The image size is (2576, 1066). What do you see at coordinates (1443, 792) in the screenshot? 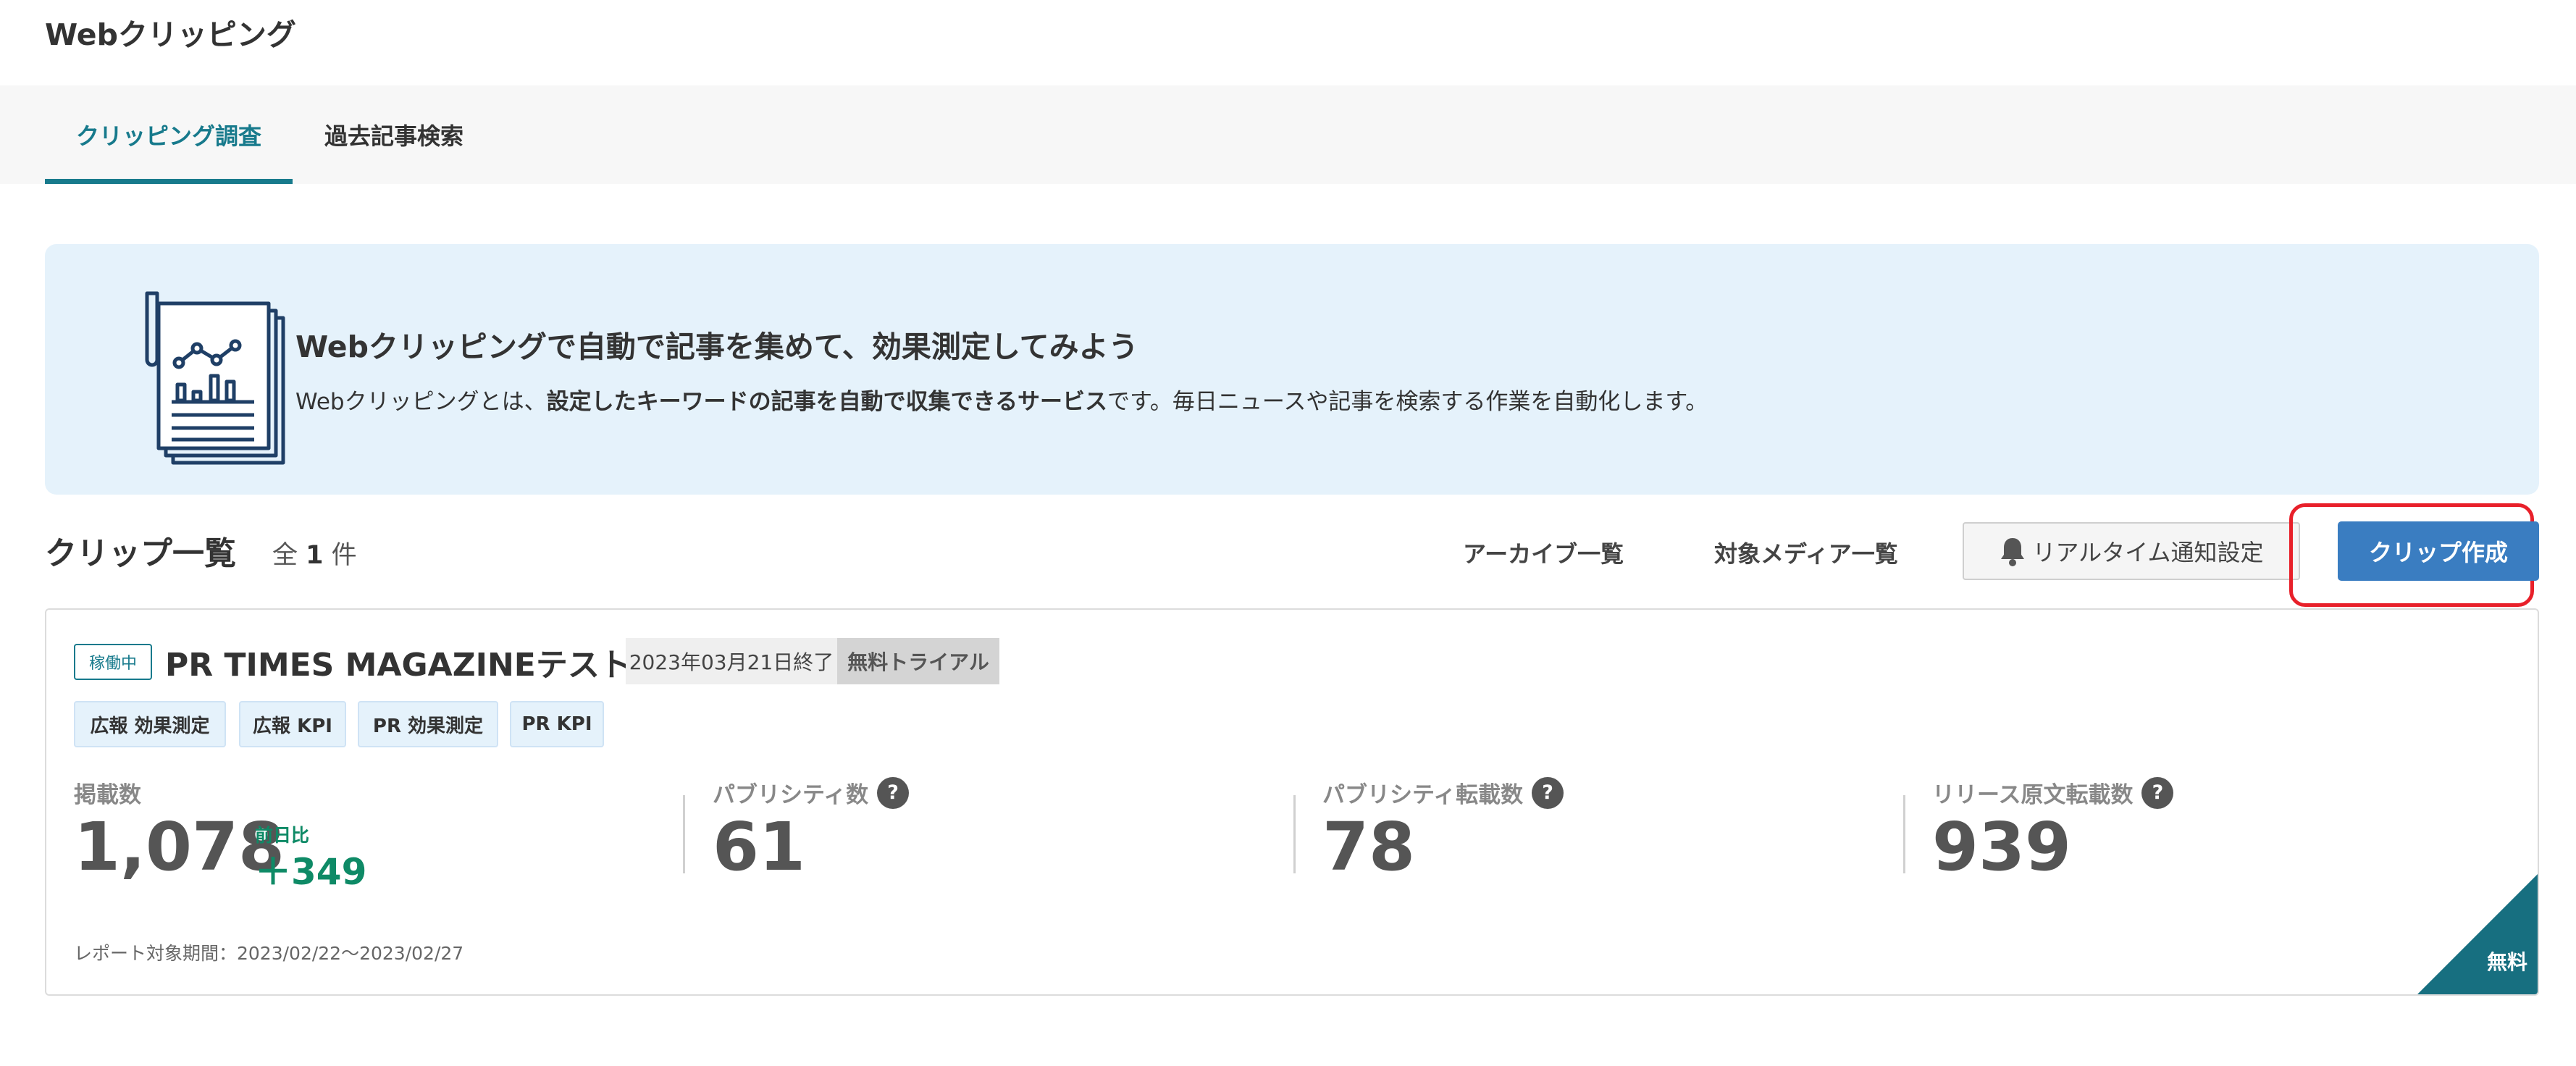
I see `publicity-reprint-label: パブリシティ転載数?` at bounding box center [1443, 792].